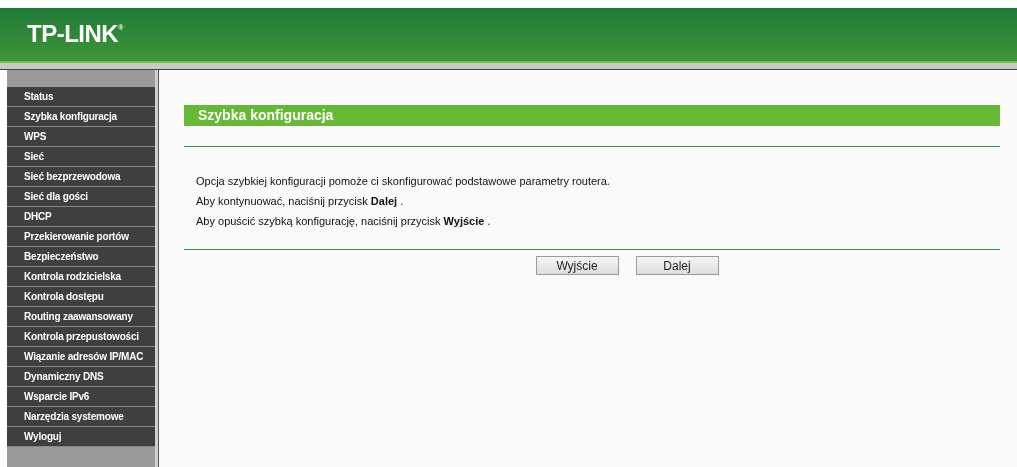 This screenshot has height=467, width=1017. Describe the element at coordinates (81, 297) in the screenshot. I see `sidebar-item: Kontrola dostępu` at that location.